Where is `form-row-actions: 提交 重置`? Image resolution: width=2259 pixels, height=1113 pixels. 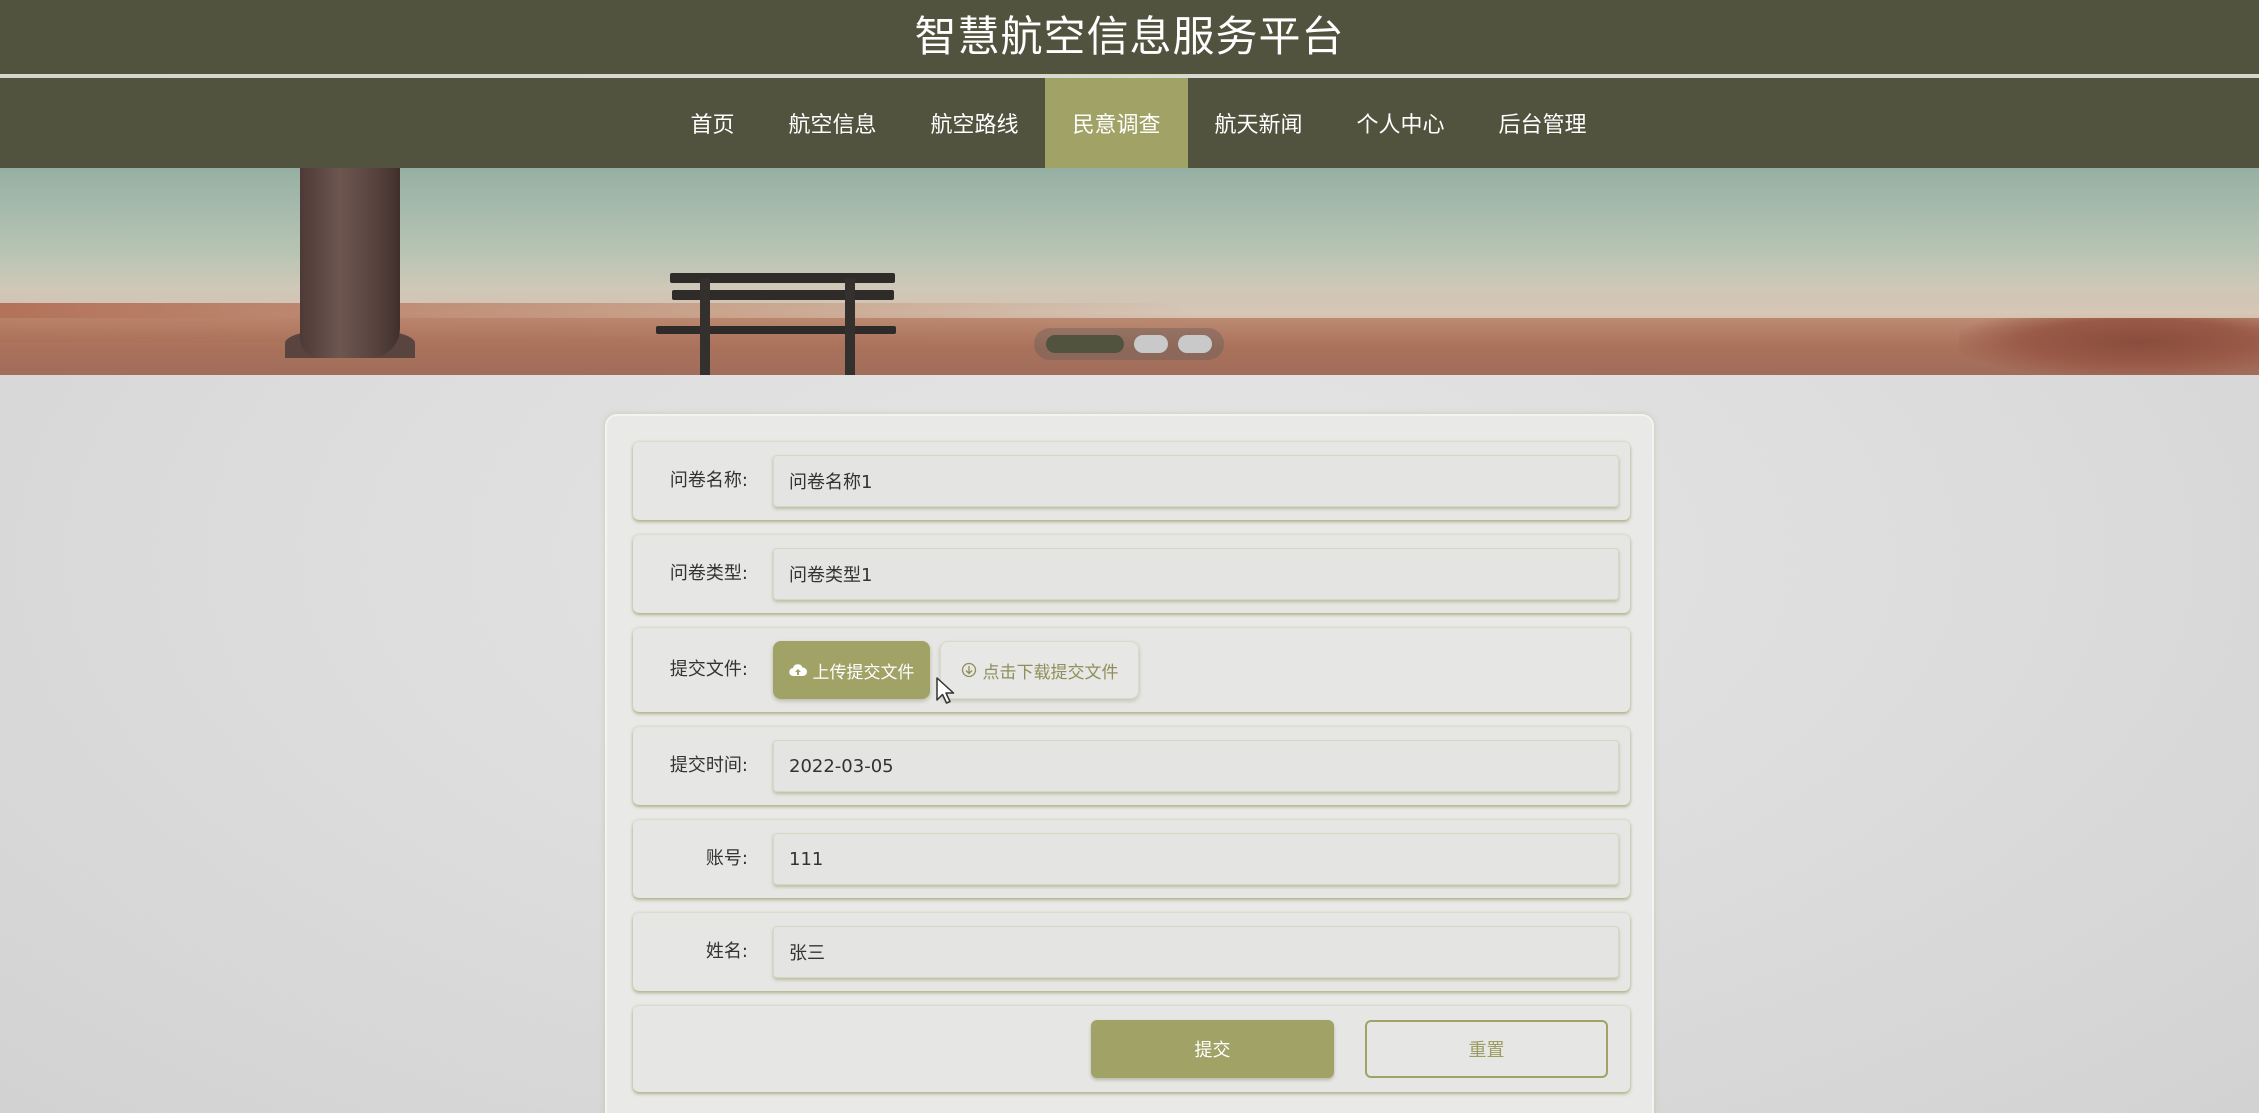 form-row-actions: 提交 重置 is located at coordinates (1131, 1049).